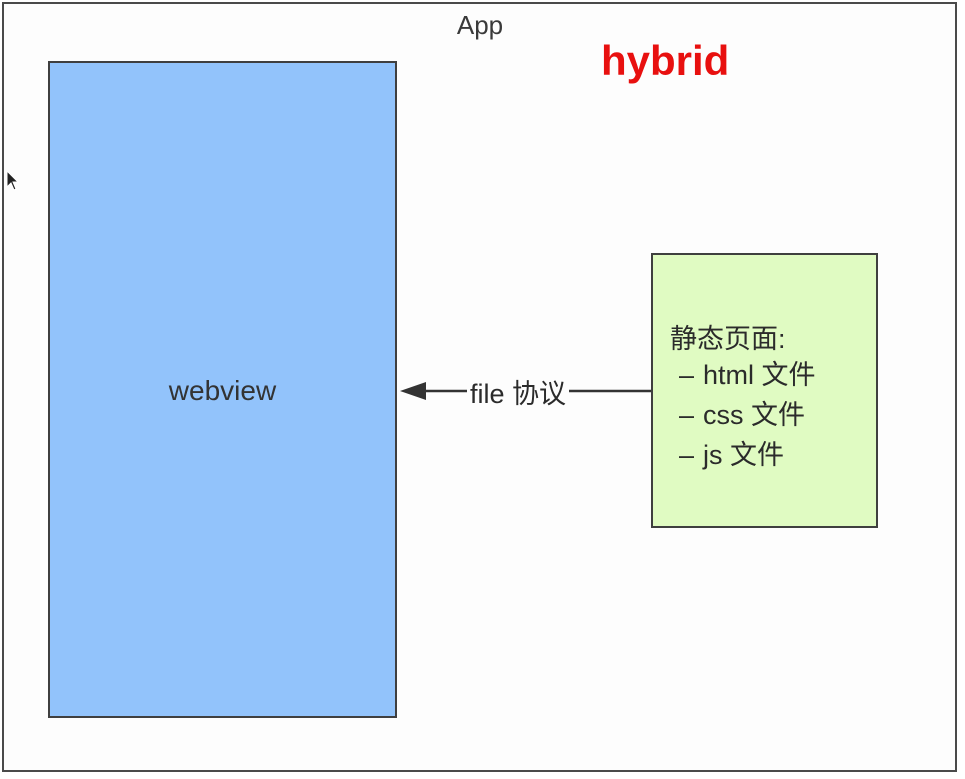 This screenshot has width=965, height=779. Describe the element at coordinates (743, 455) in the screenshot. I see `list-item-text: js 文件` at that location.